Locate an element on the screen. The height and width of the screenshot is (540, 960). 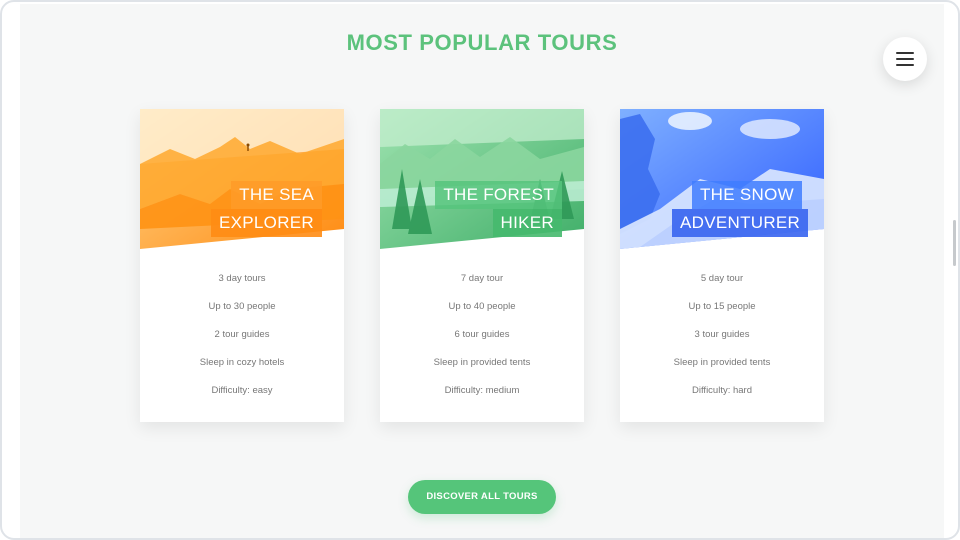
tour-card-heading: THE FOREST HIKER is located at coordinates (497, 209).